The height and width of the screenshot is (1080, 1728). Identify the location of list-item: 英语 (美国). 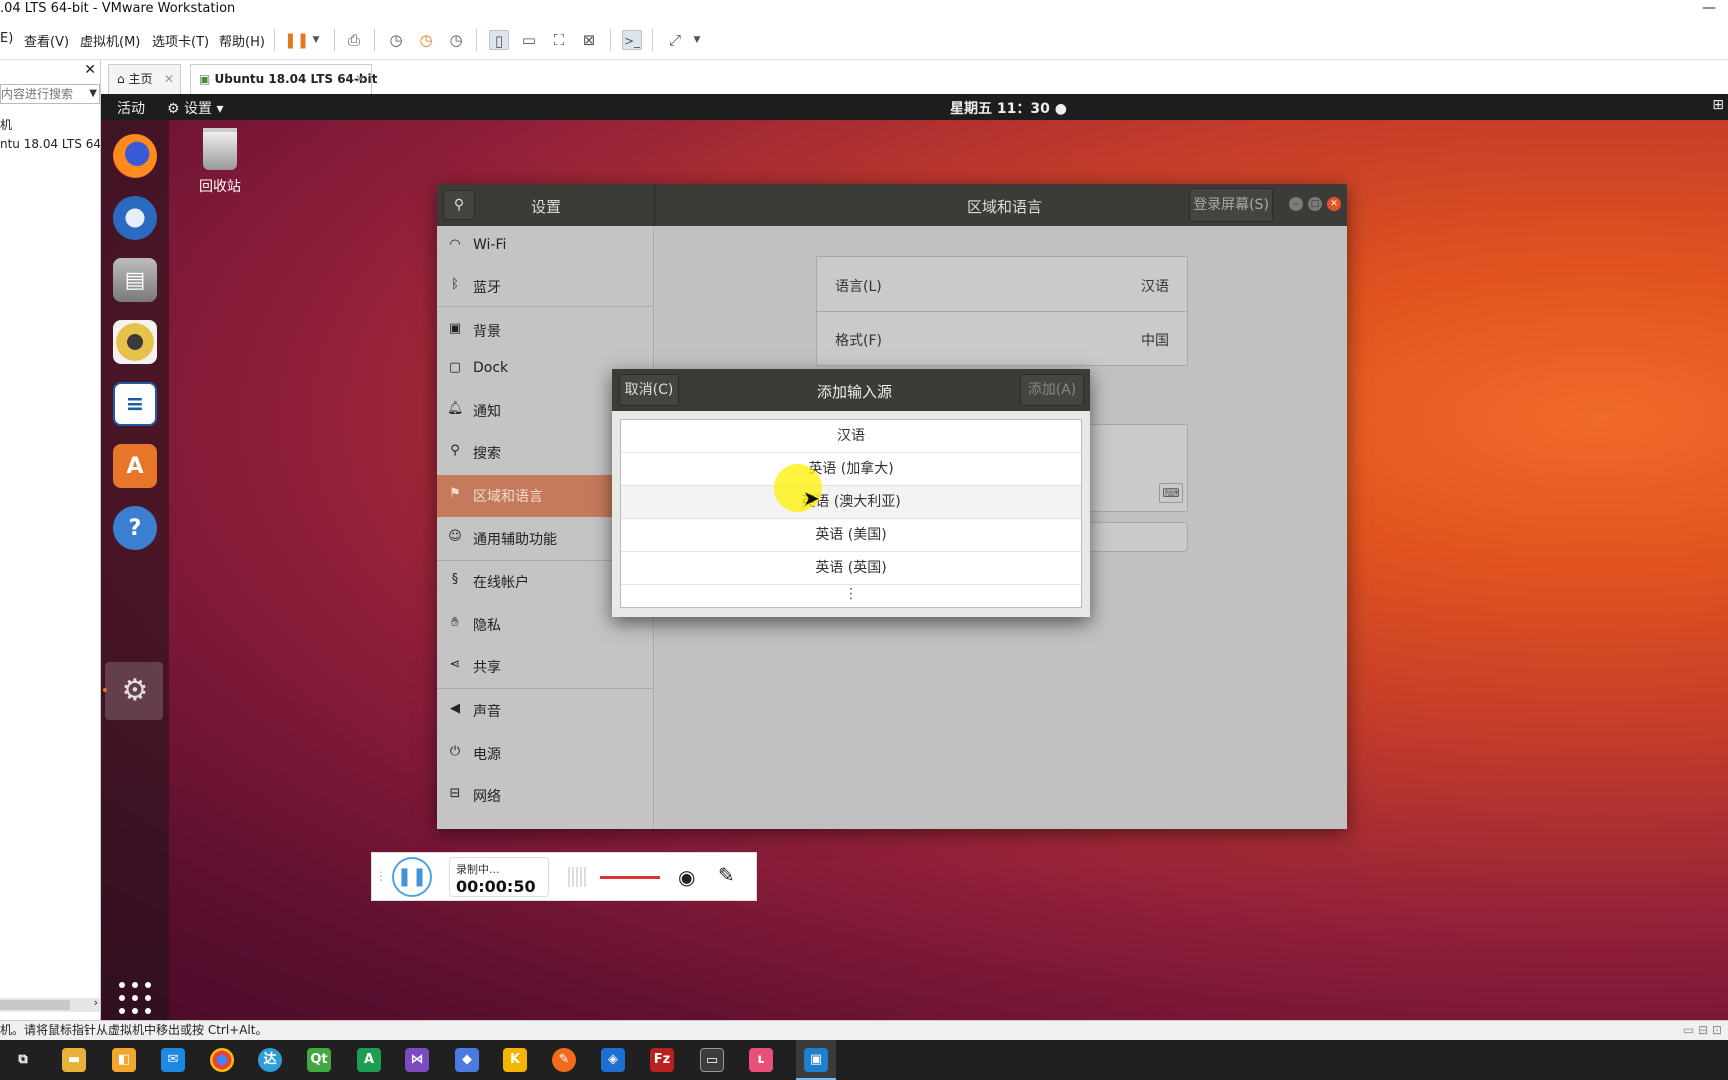
(851, 535).